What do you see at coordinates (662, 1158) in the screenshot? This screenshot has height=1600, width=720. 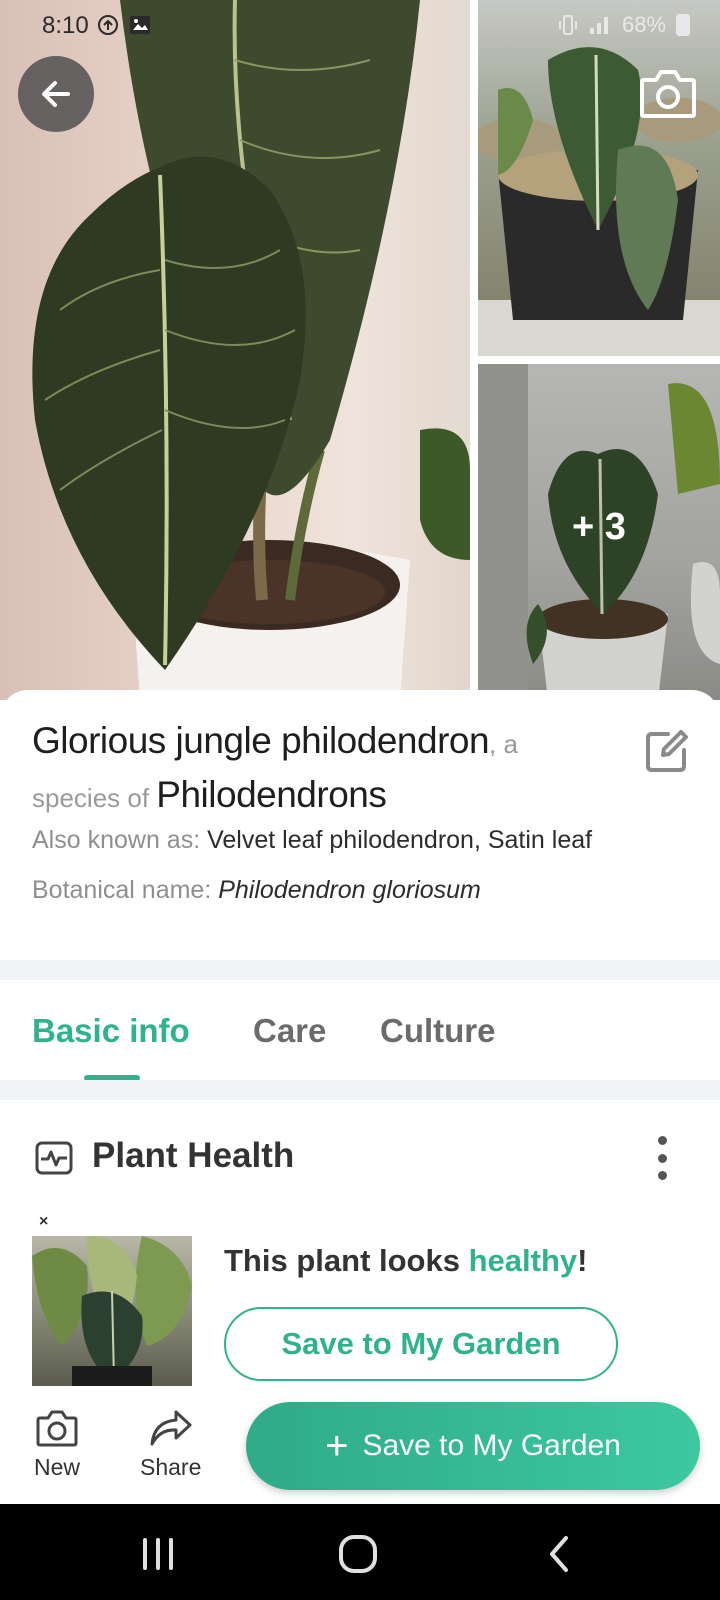 I see `more-options-icon` at bounding box center [662, 1158].